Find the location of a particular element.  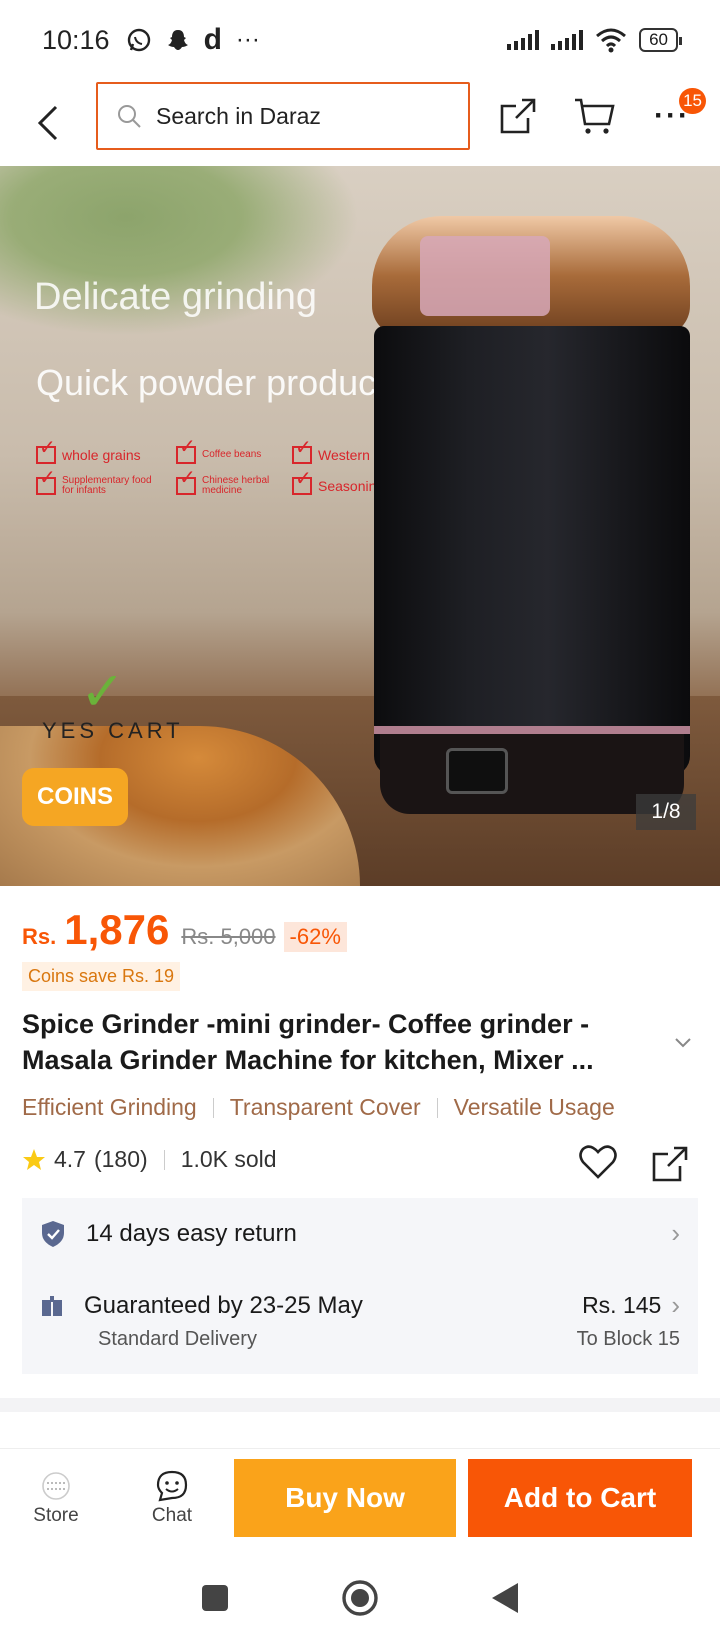

more-notifications-icon: ··· is located at coordinates (247, 39).